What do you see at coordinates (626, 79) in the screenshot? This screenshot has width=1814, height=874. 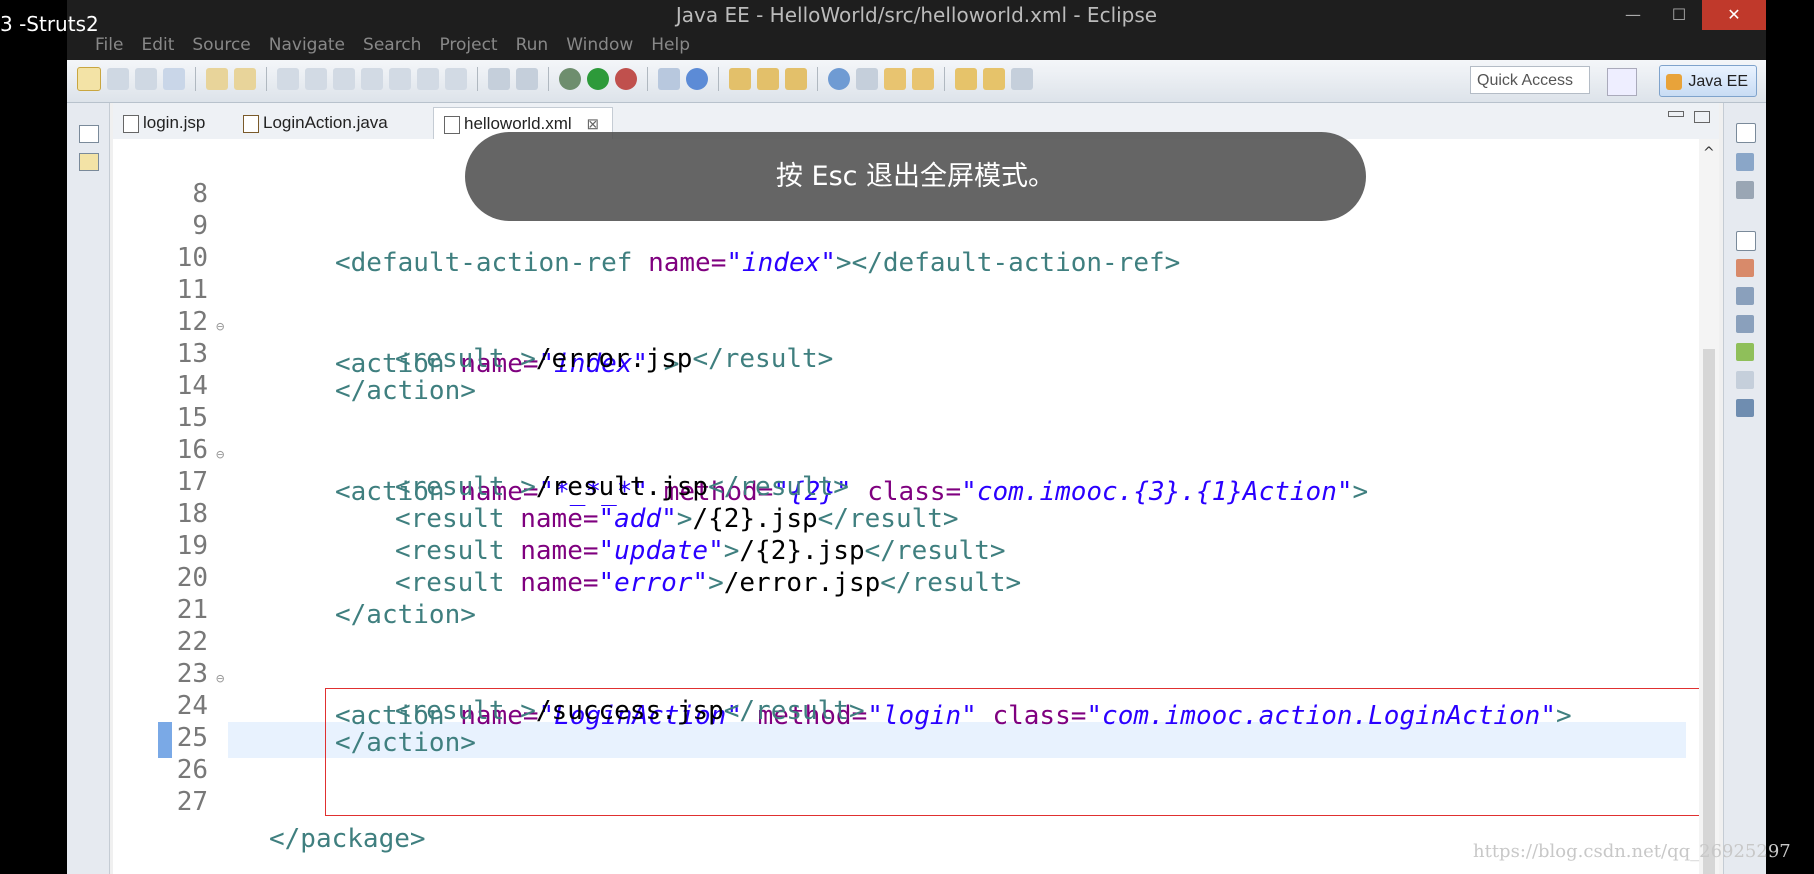 I see `run-external-icon` at bounding box center [626, 79].